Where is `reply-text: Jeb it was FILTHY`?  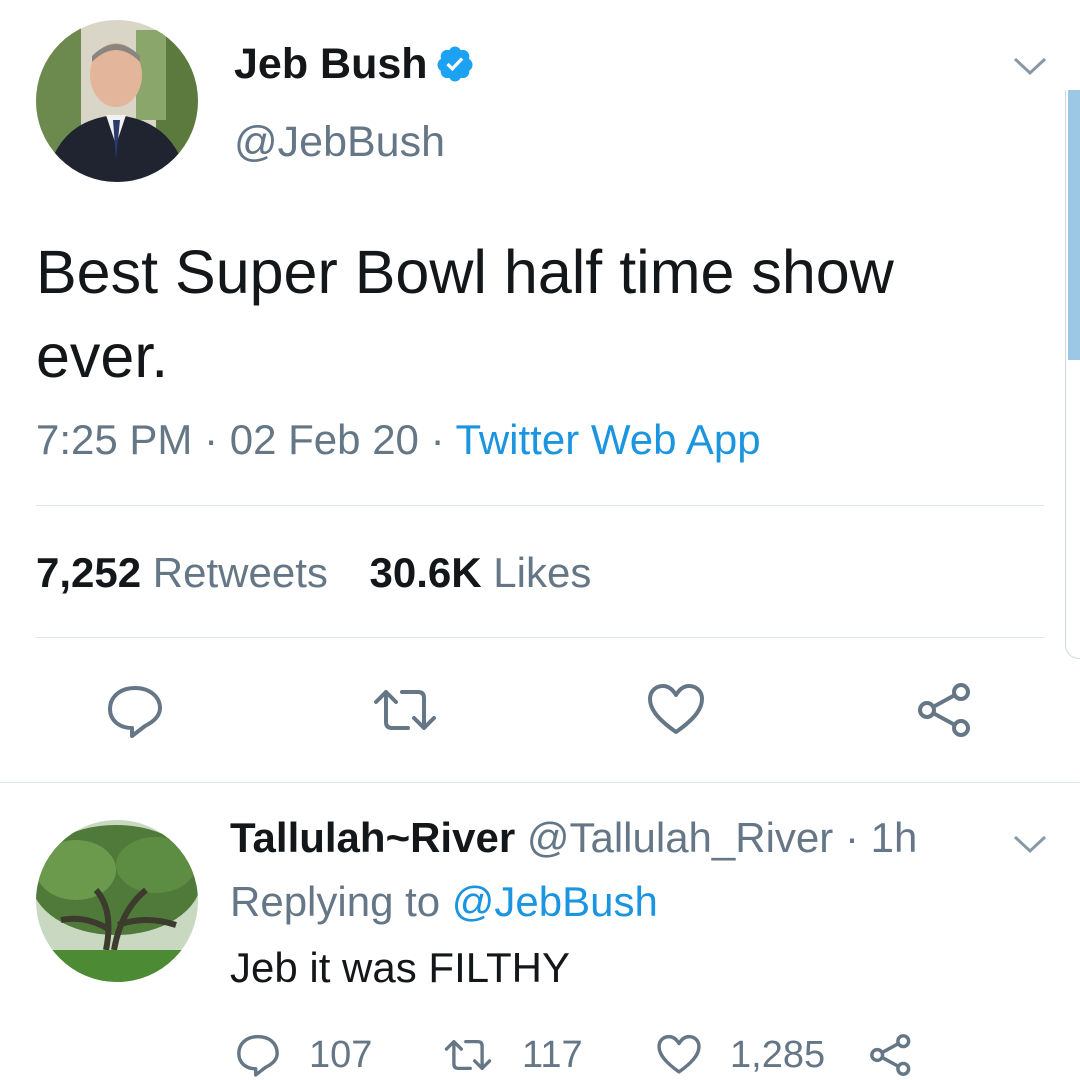 reply-text: Jeb it was FILTHY is located at coordinates (400, 967).